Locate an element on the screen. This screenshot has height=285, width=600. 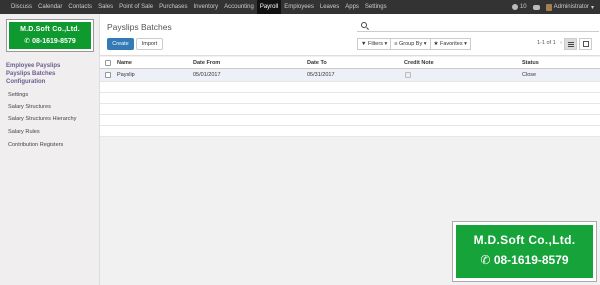
table-row: Payslip 05/01/2017 05/31/2017 Close is located at coordinates (350, 75).